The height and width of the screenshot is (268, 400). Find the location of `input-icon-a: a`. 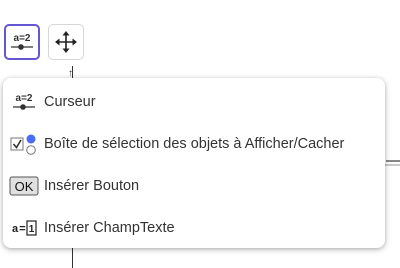

input-icon-a: a is located at coordinates (15, 229).